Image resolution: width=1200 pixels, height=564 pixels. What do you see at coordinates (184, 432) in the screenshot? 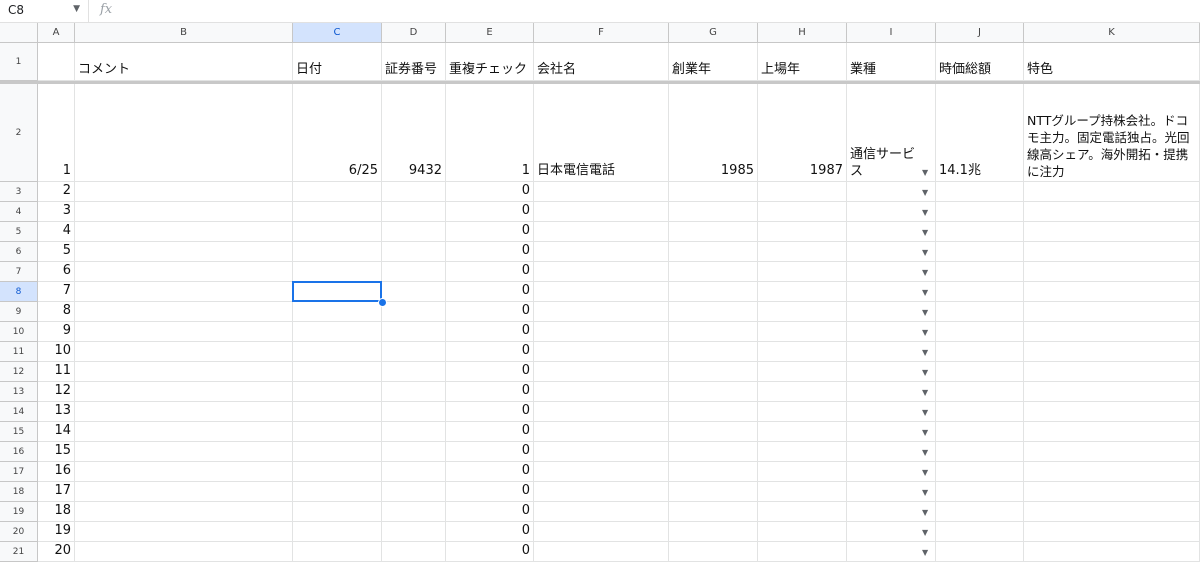
I see `cell-b15` at bounding box center [184, 432].